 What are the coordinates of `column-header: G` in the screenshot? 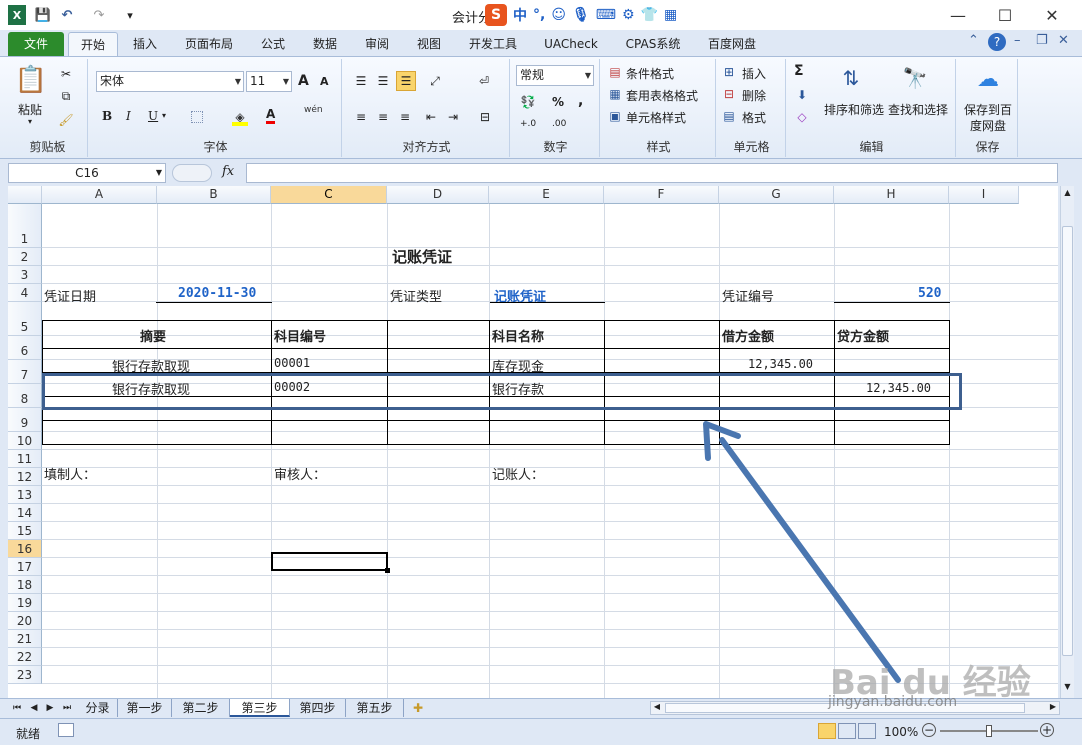 It's located at (776, 195).